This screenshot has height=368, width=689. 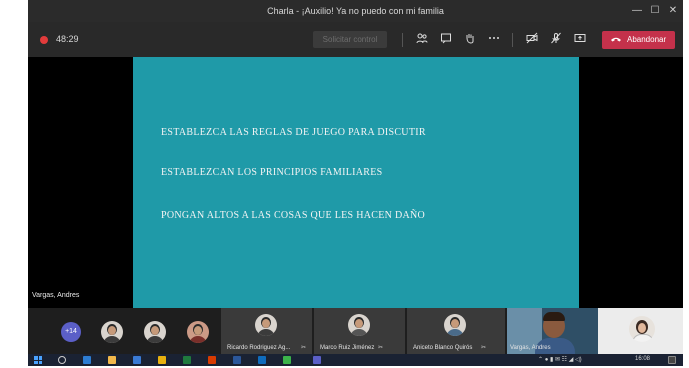 I want to click on teams-icon, so click(x=317, y=360).